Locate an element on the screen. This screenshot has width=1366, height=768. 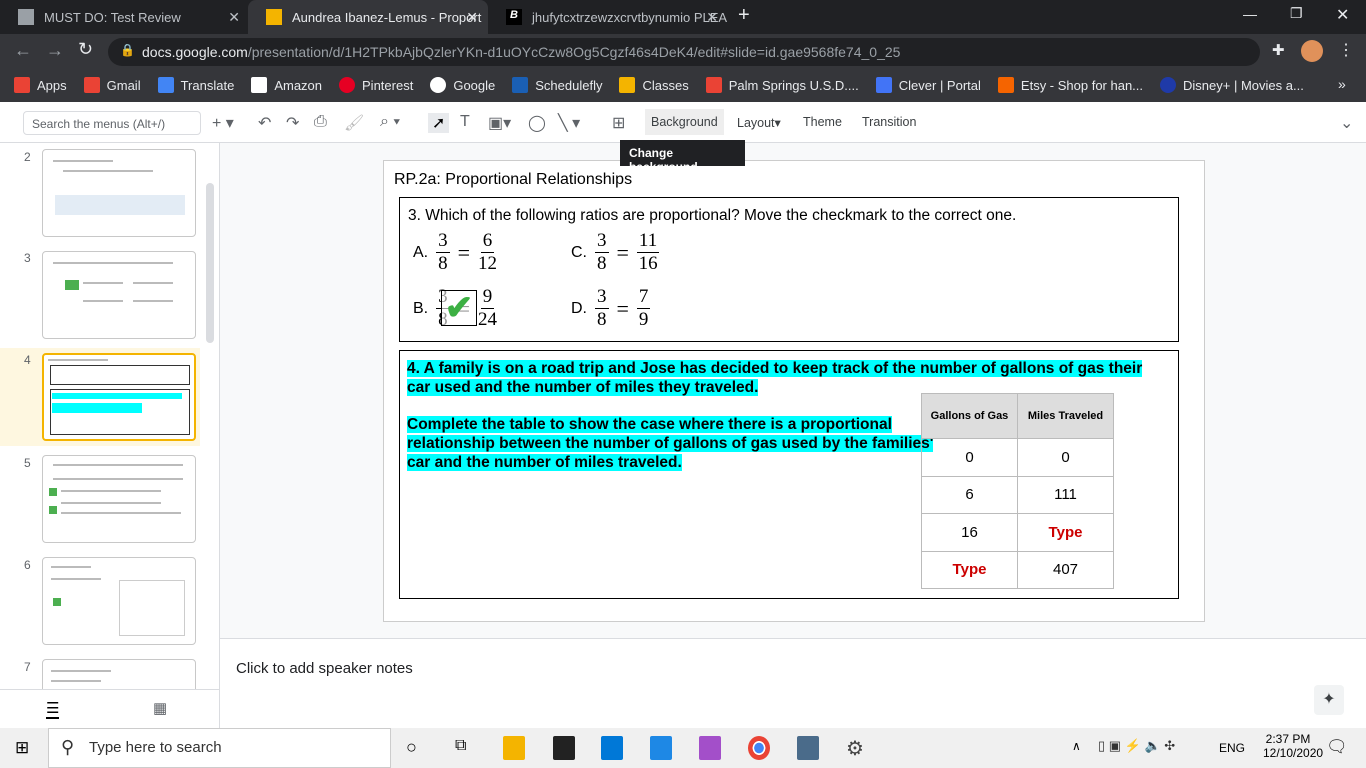
tab-brainly: Bjhufytcxtrzewzxcrvtbynumio PLEA ✕ is located at coordinates (608, 17).